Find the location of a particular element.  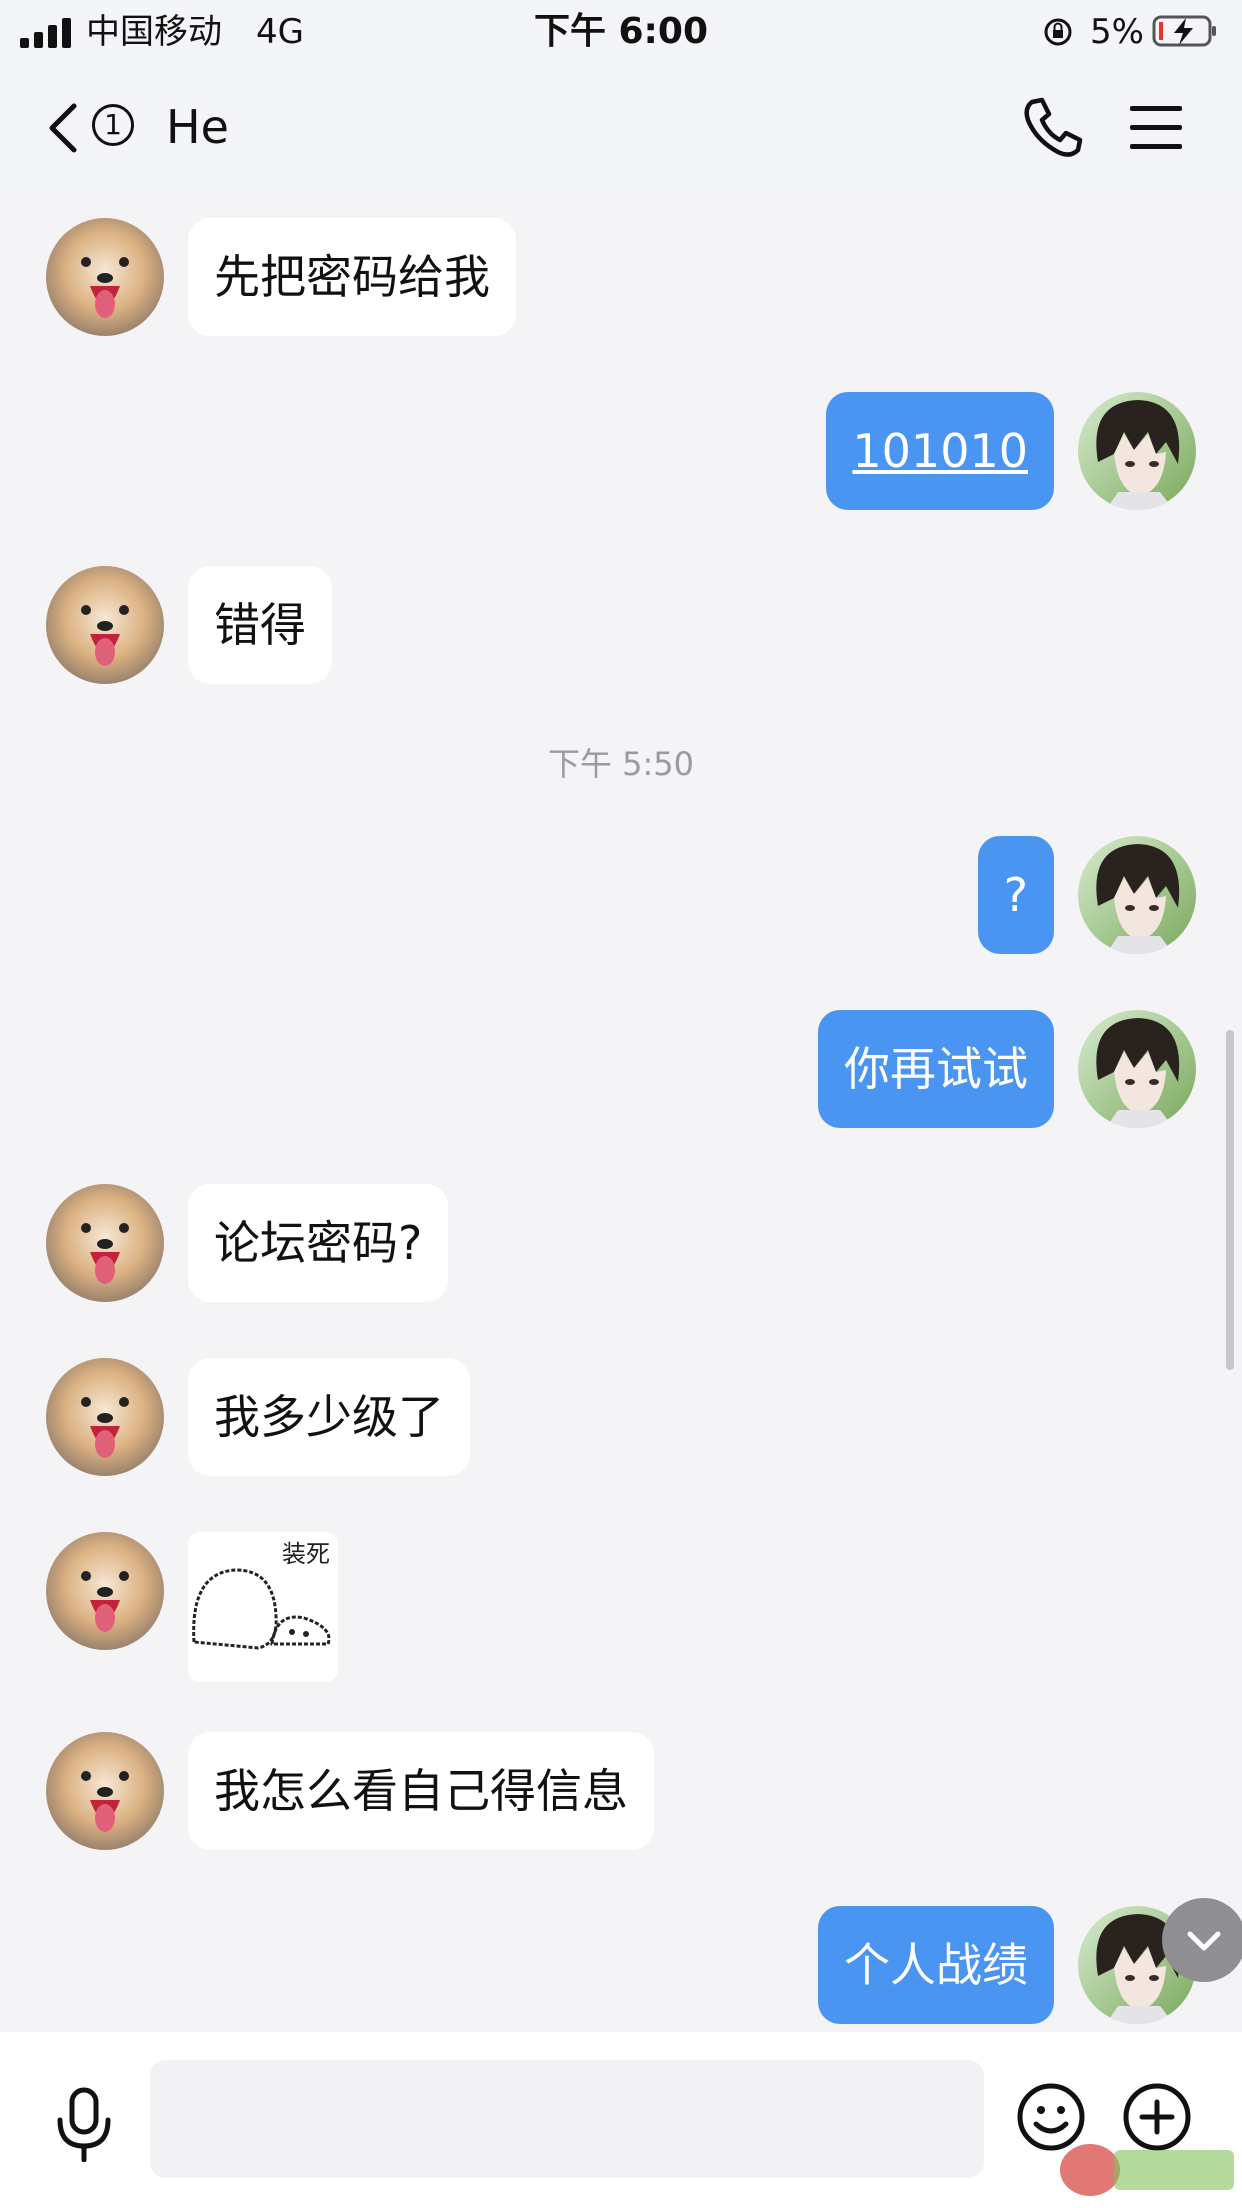

message-bubble-outgoing: 个人战绩 is located at coordinates (936, 1965).